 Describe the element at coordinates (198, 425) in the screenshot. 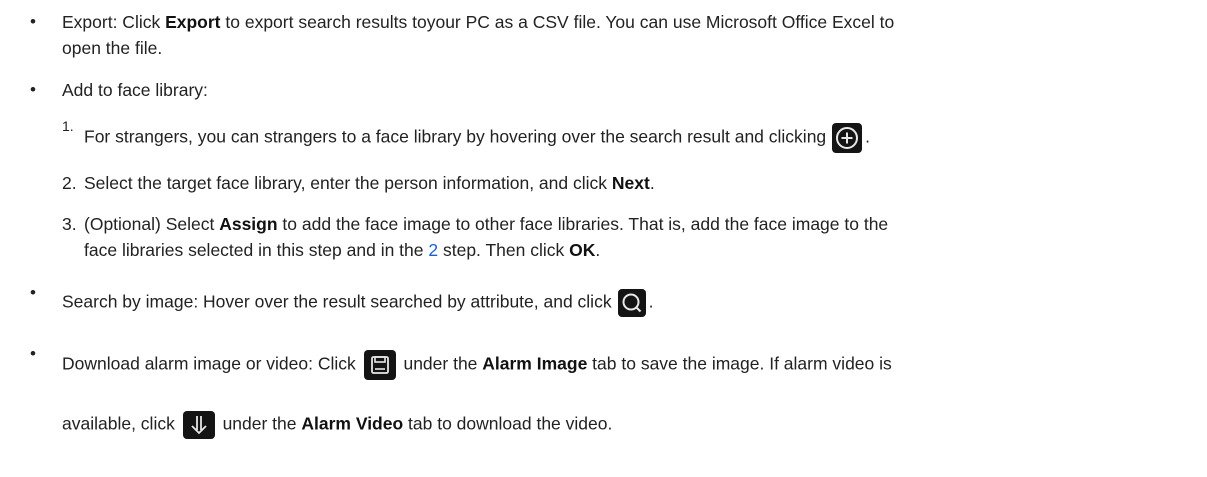

I see `download-arrow-icon` at that location.